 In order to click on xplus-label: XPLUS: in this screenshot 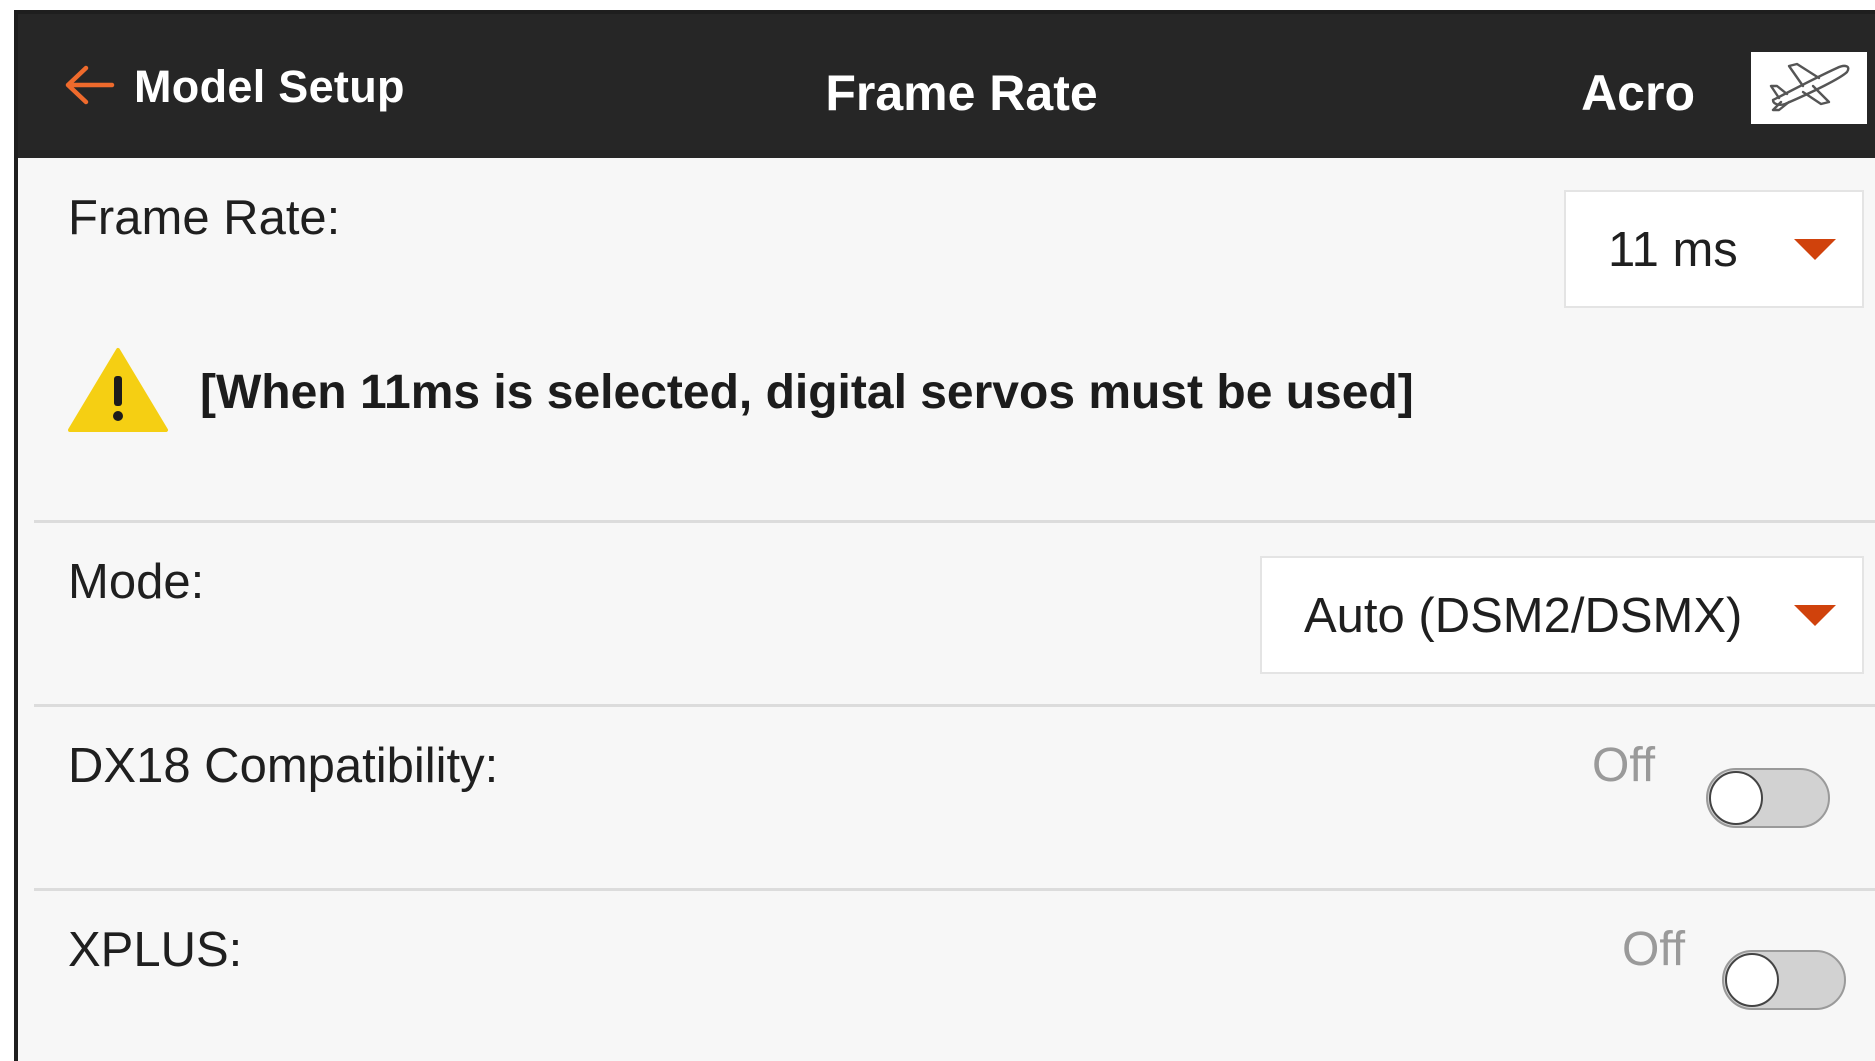, I will do `click(155, 950)`.